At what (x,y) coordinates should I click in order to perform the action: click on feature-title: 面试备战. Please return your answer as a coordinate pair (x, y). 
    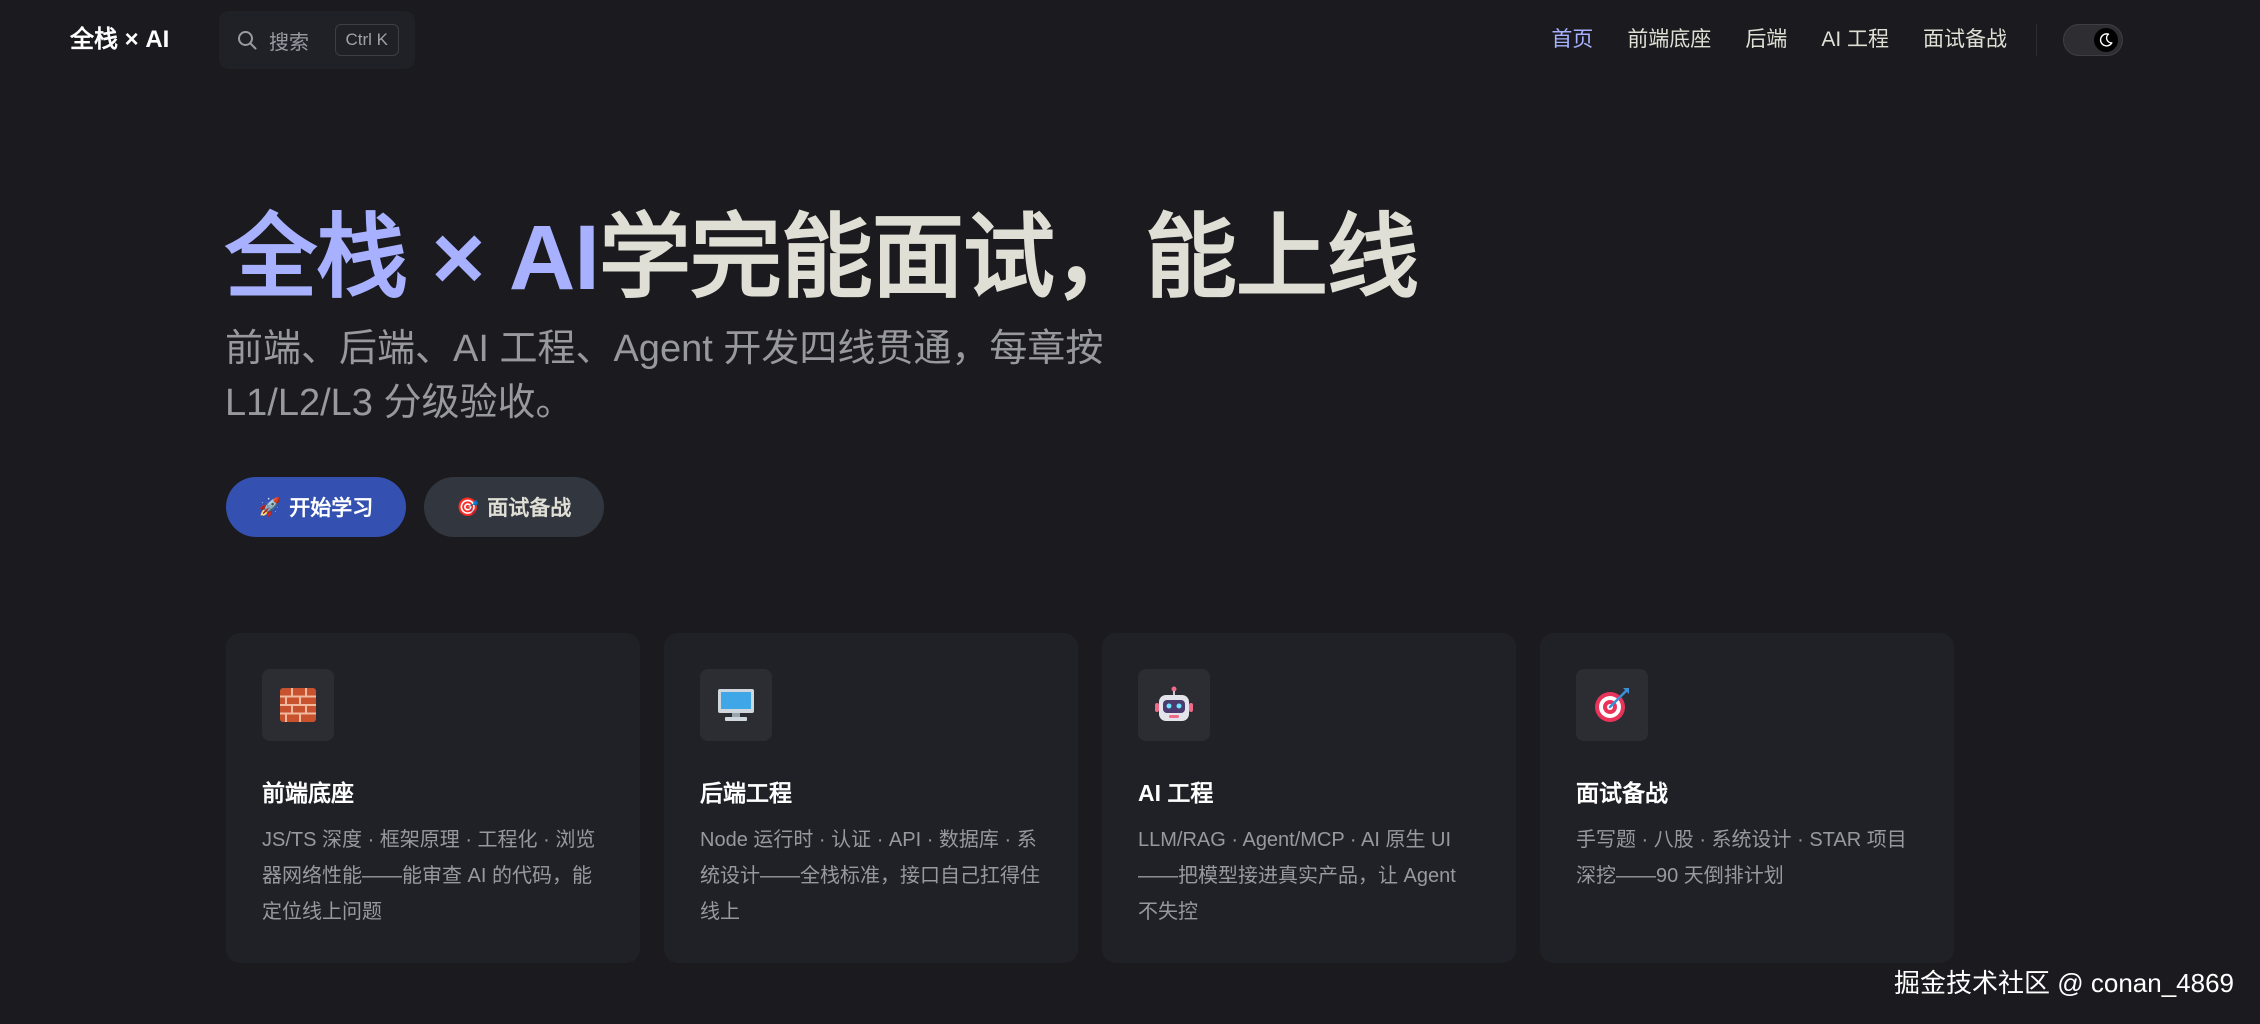
    Looking at the image, I should click on (1622, 793).